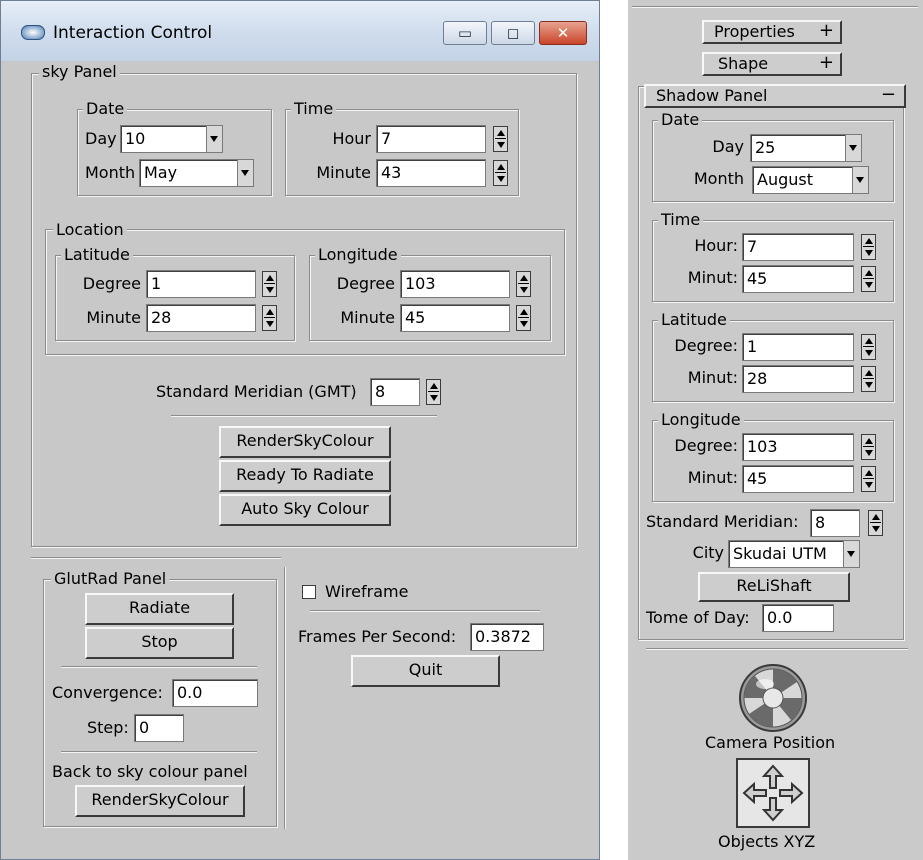 This screenshot has width=923, height=860. Describe the element at coordinates (431, 139) in the screenshot. I see `hour-field: 7` at that location.